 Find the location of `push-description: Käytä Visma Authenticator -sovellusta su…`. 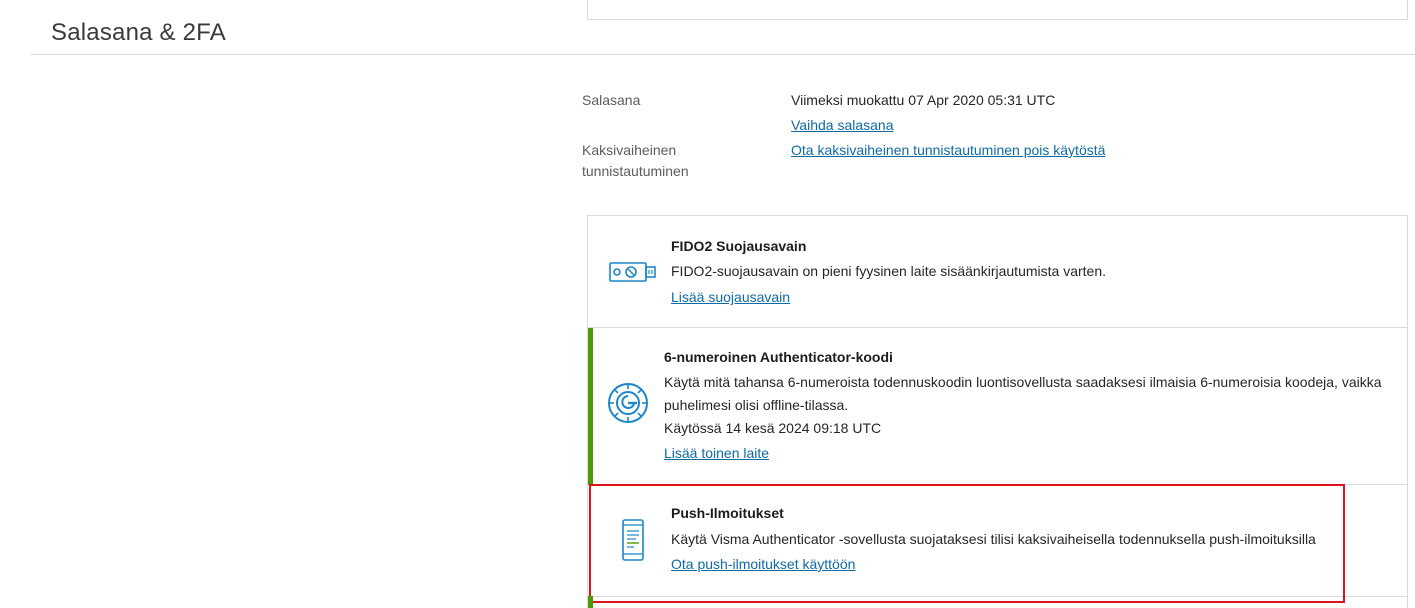

push-description: Käytä Visma Authenticator -sovellusta su… is located at coordinates (993, 539).